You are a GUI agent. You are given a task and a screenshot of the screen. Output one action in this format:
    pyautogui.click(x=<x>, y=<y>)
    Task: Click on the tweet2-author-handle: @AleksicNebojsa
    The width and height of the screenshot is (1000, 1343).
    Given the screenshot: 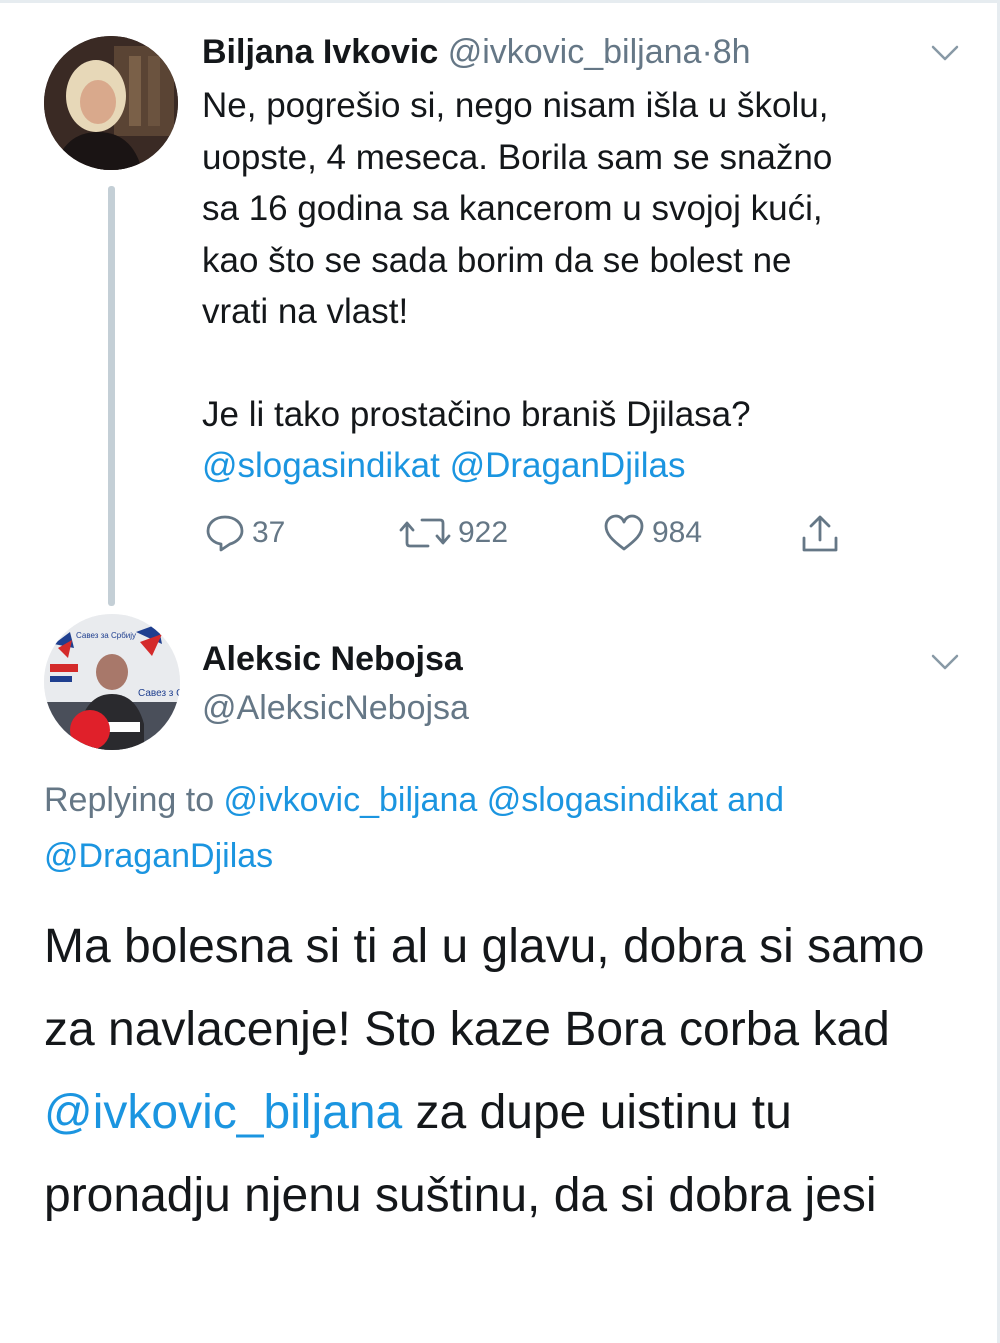 What is the action you would take?
    pyautogui.click(x=335, y=708)
    